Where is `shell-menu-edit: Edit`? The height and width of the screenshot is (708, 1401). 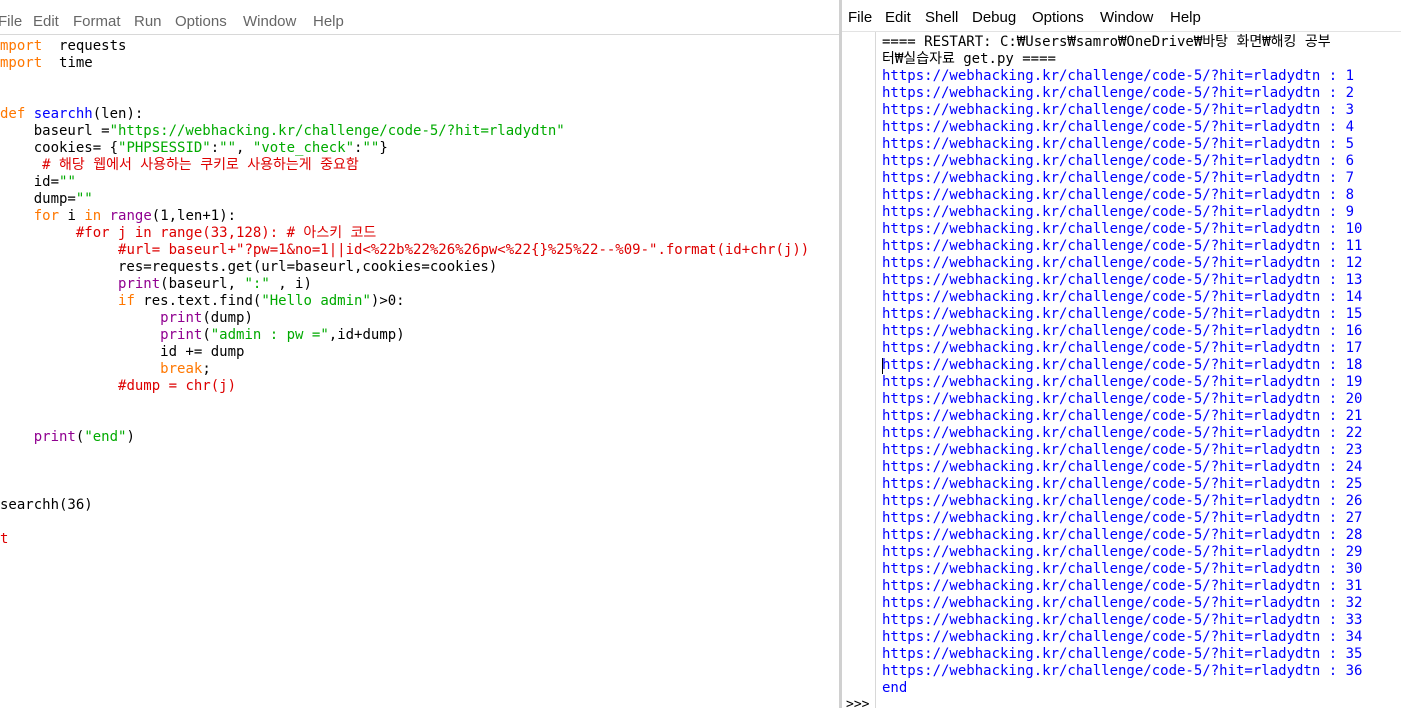
shell-menu-edit: Edit is located at coordinates (898, 18).